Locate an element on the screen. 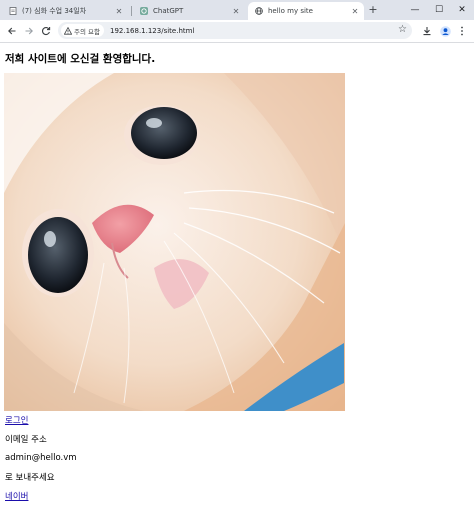  more-vertical-icon is located at coordinates (462, 31).